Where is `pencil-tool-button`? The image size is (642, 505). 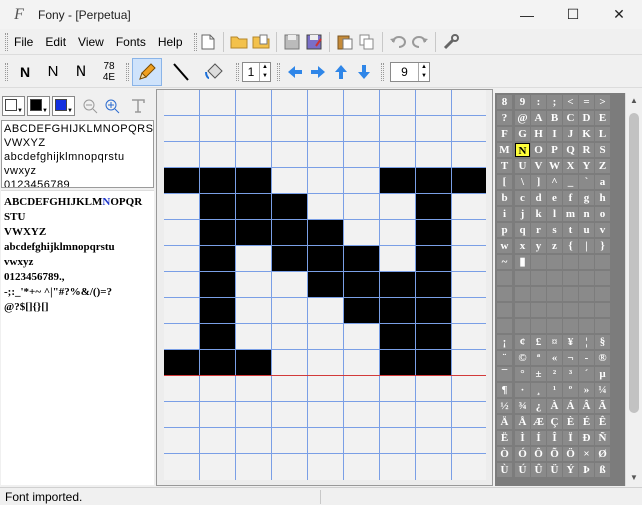 pencil-tool-button is located at coordinates (147, 71).